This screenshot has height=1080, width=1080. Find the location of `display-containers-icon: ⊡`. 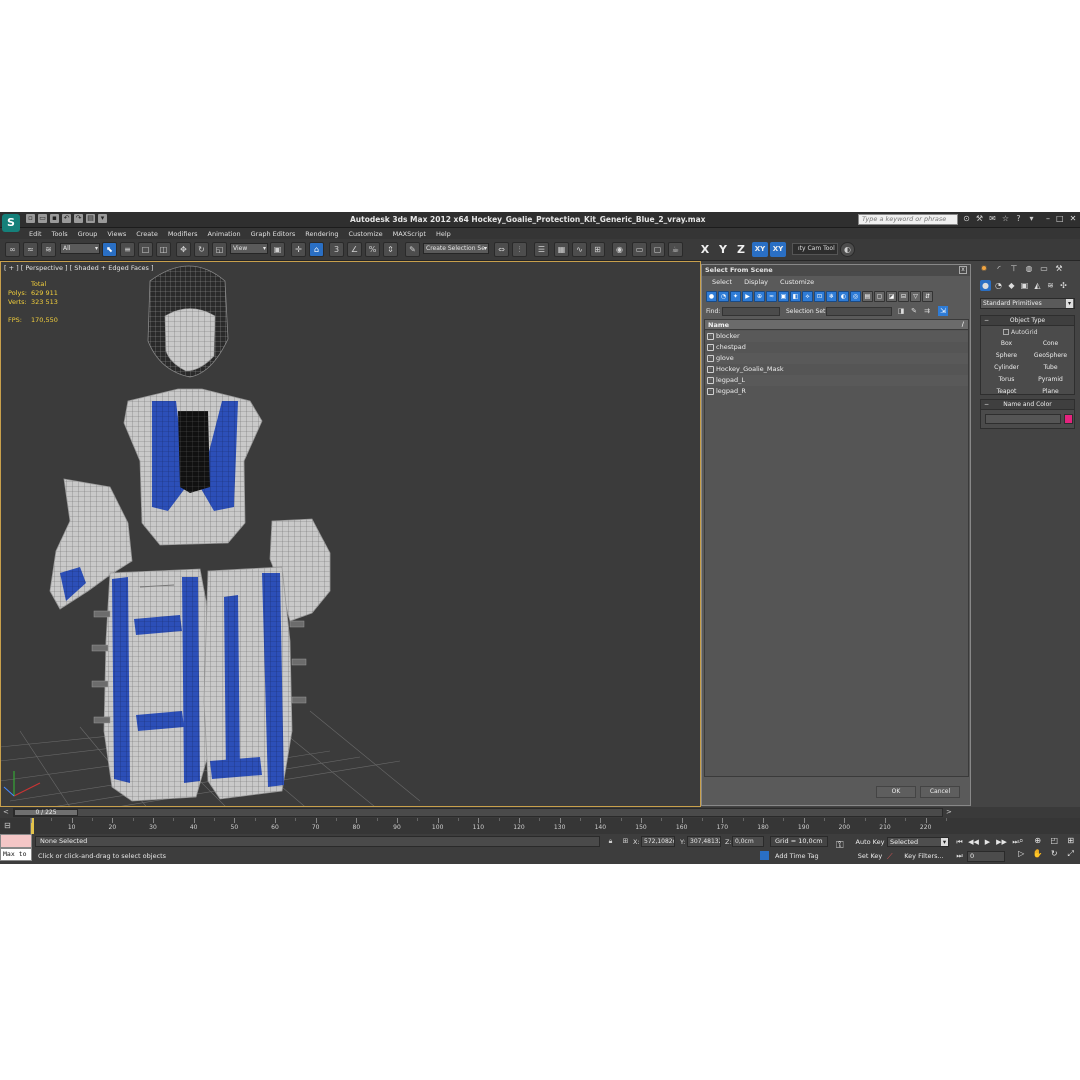

display-containers-icon: ⊡ is located at coordinates (819, 296).